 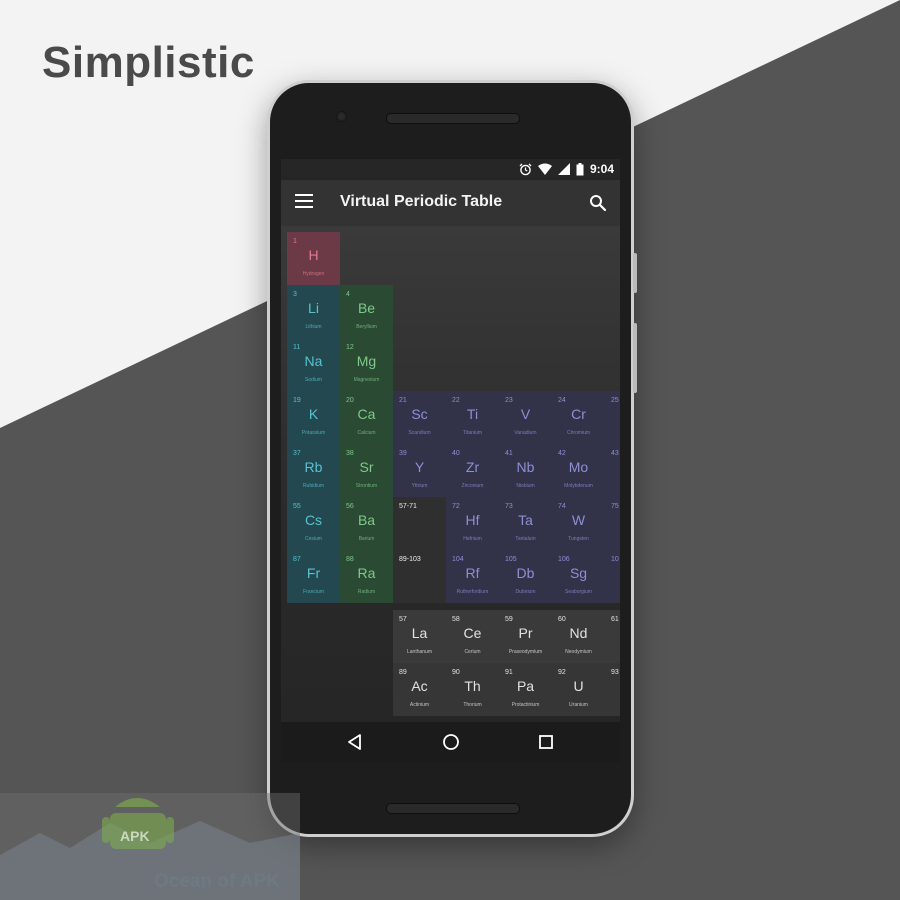 I want to click on element-cs: 55 Cs Cesium, so click(x=313, y=523).